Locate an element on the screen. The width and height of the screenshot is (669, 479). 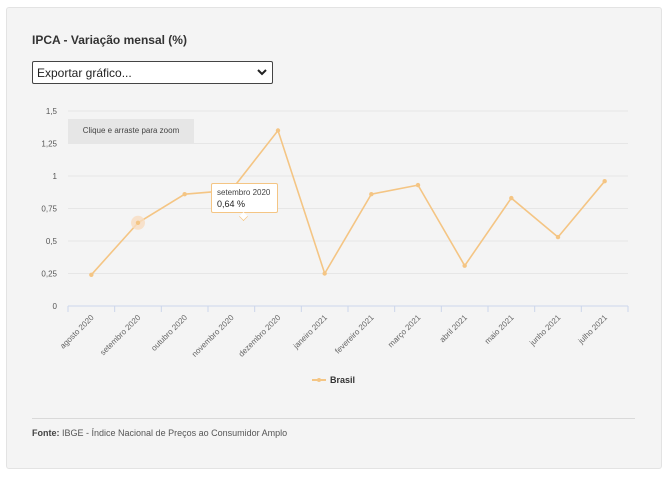
legend-line-icon is located at coordinates (319, 380).